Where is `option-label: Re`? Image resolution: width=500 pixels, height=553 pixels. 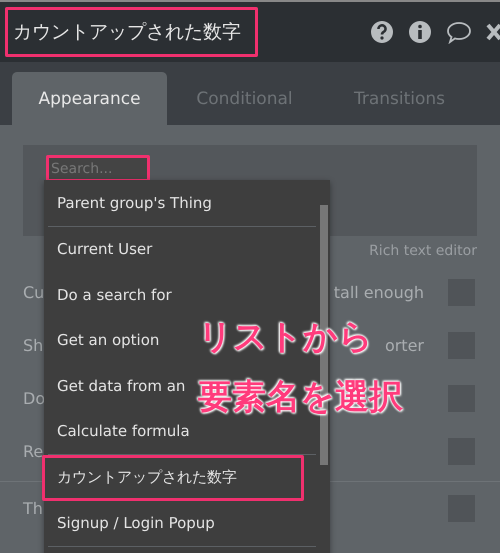 option-label: Re is located at coordinates (33, 451).